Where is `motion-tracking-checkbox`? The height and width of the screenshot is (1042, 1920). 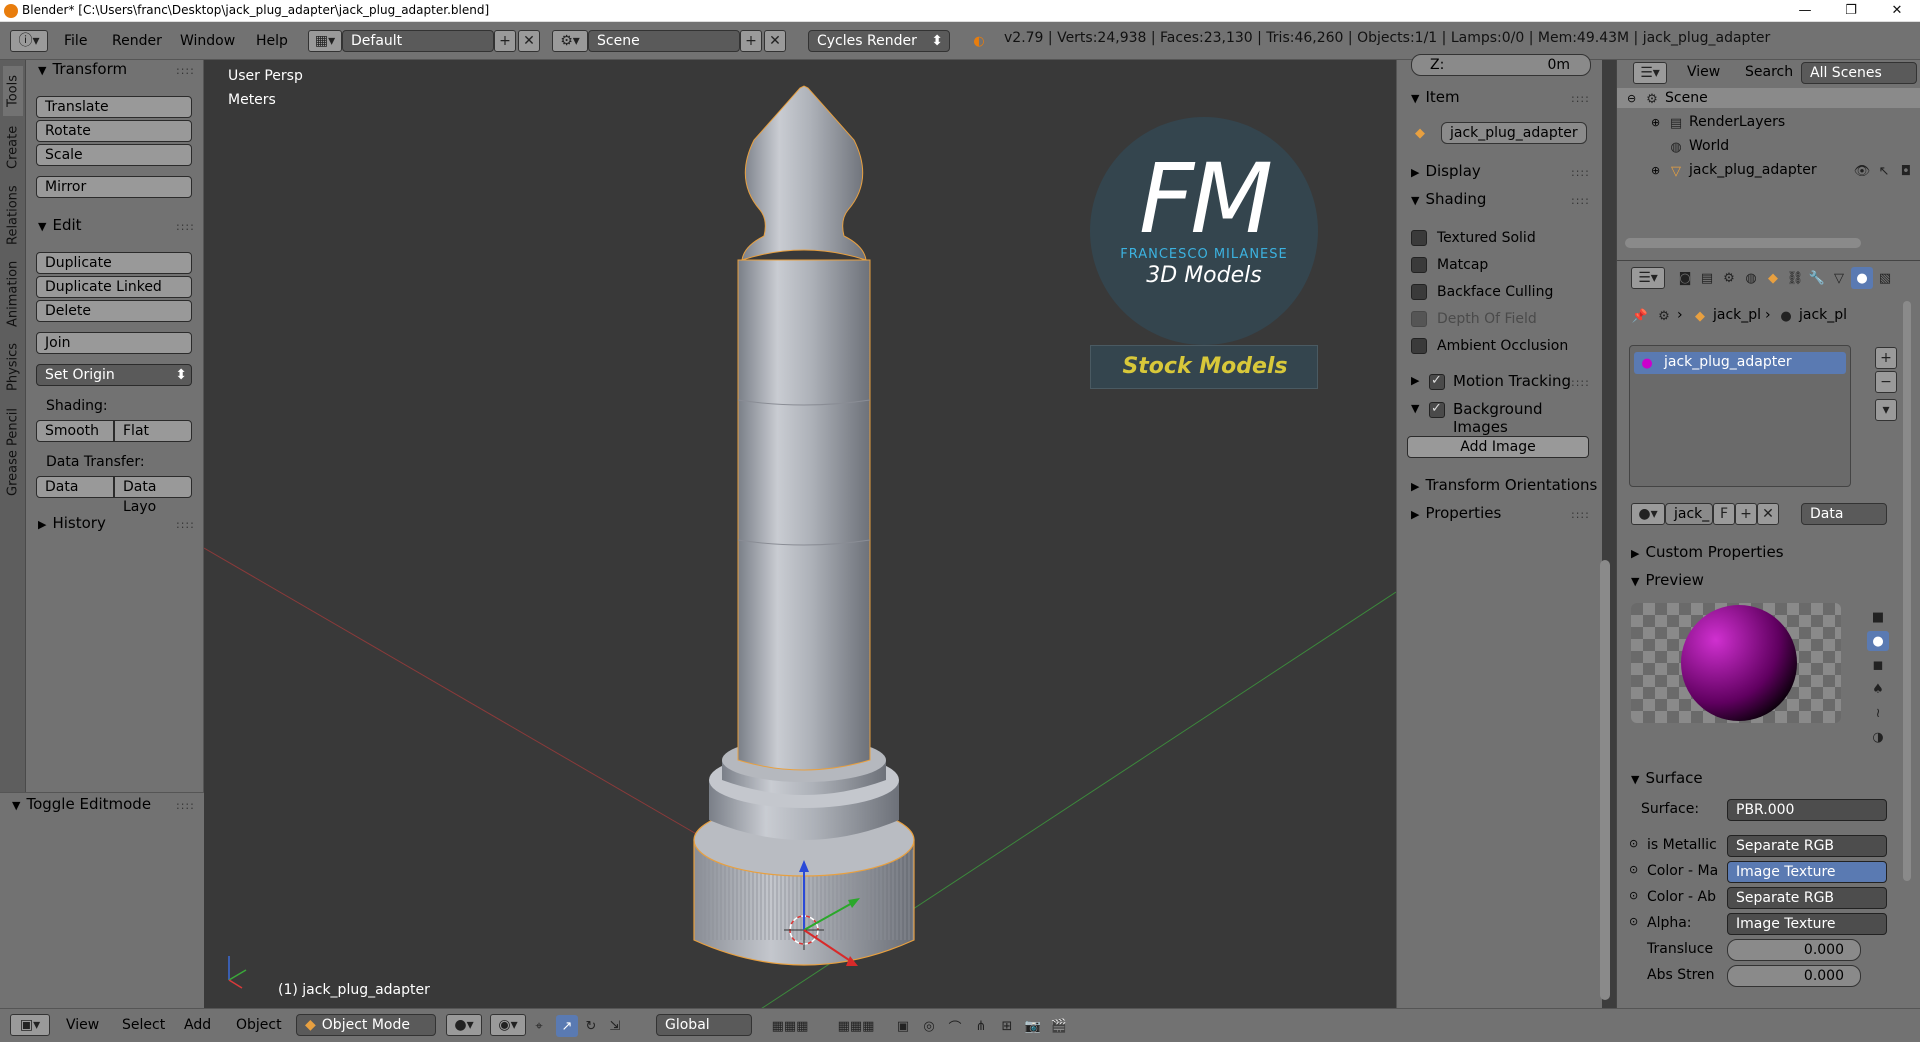 motion-tracking-checkbox is located at coordinates (1437, 381).